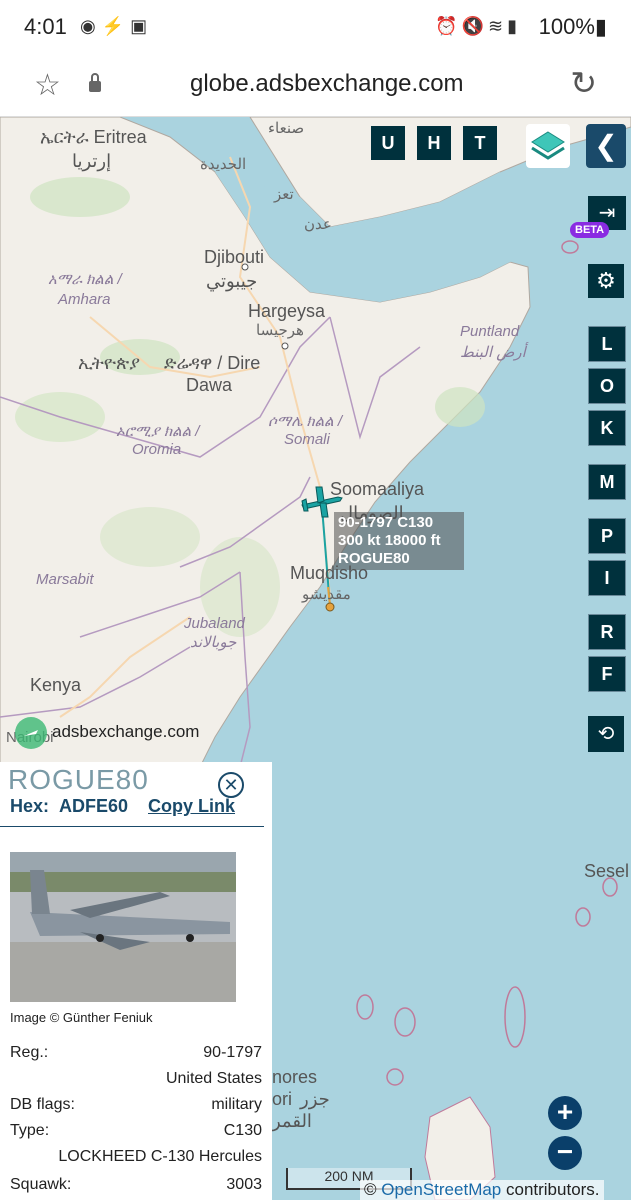 This screenshot has height=1200, width=631. Describe the element at coordinates (42, 1104) in the screenshot. I see `db-flags-label: DB flags:` at that location.